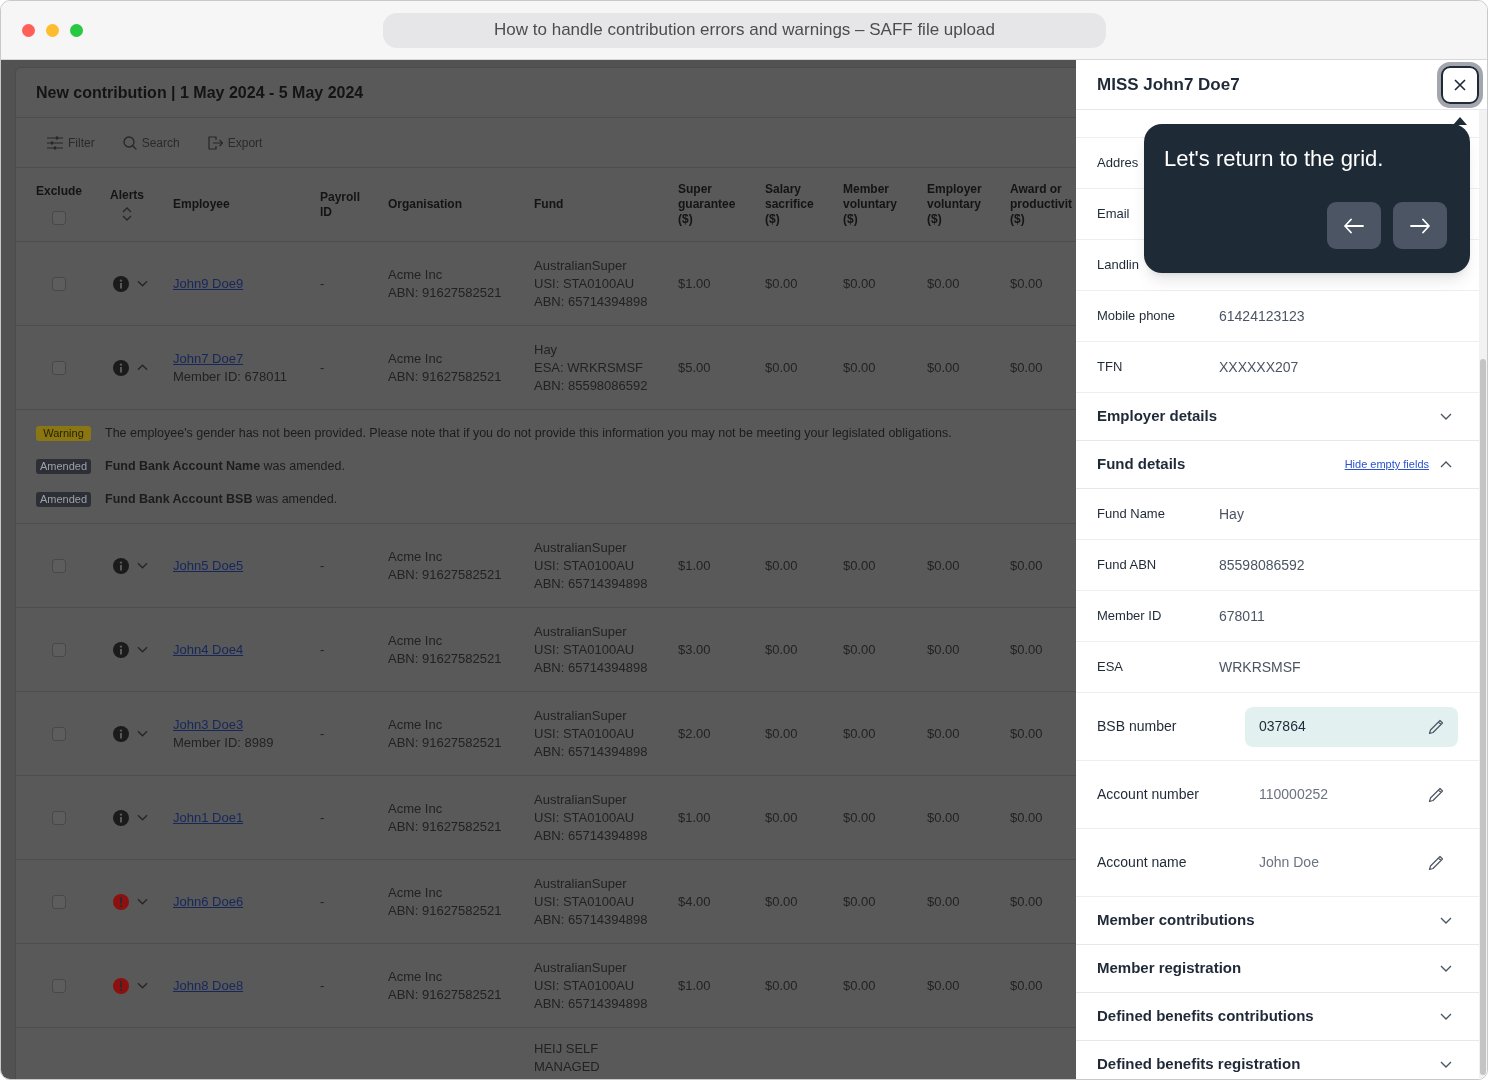  I want to click on field-label: BSB number, so click(1137, 726).